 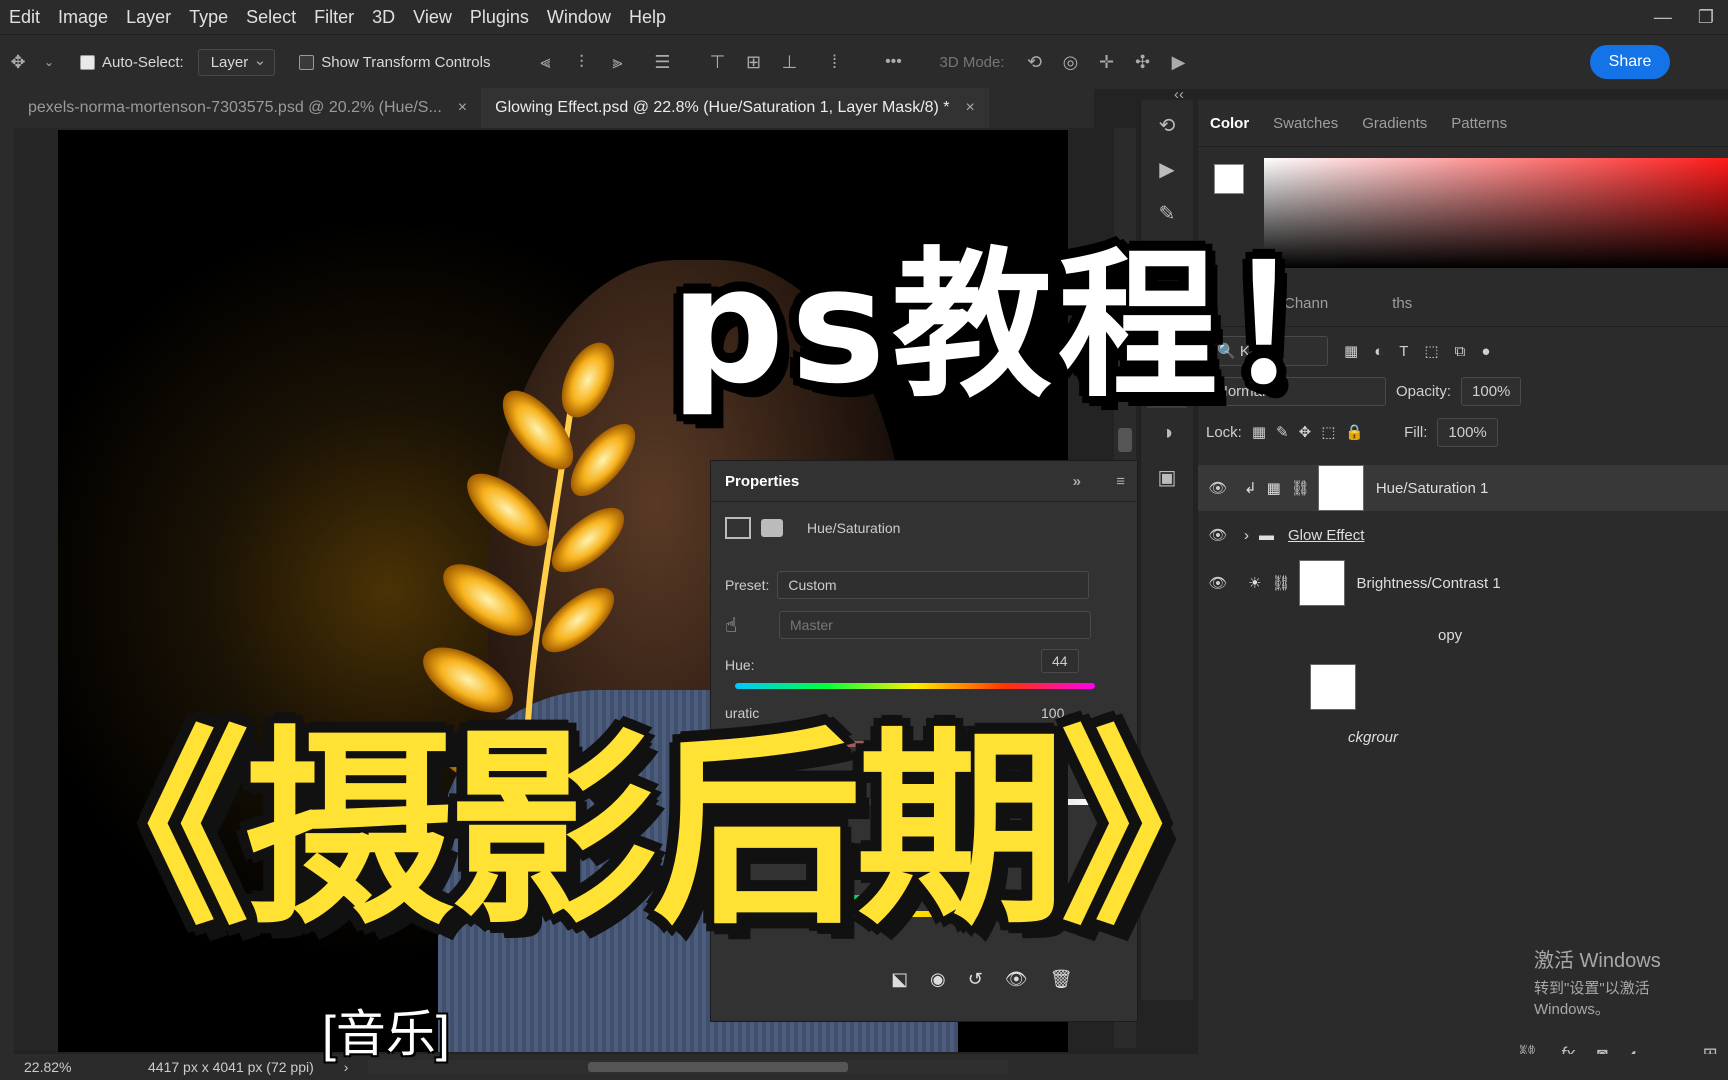 I want to click on fill-input: 100%, so click(x=1467, y=432).